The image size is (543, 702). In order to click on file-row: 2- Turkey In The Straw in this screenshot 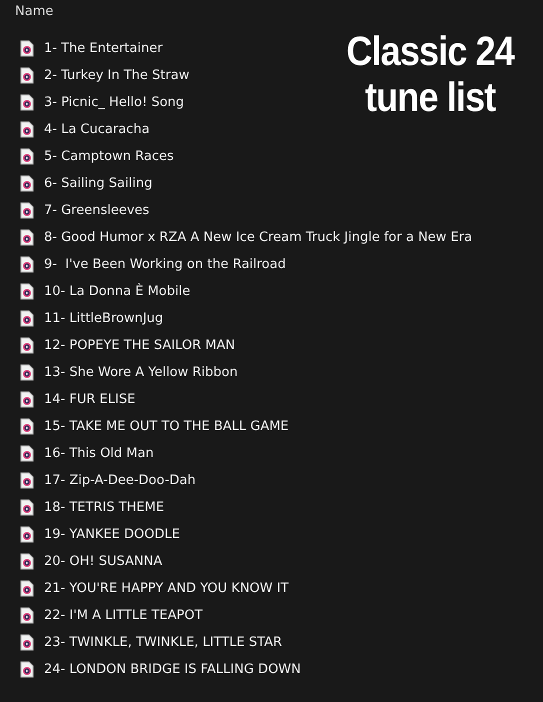, I will do `click(105, 75)`.